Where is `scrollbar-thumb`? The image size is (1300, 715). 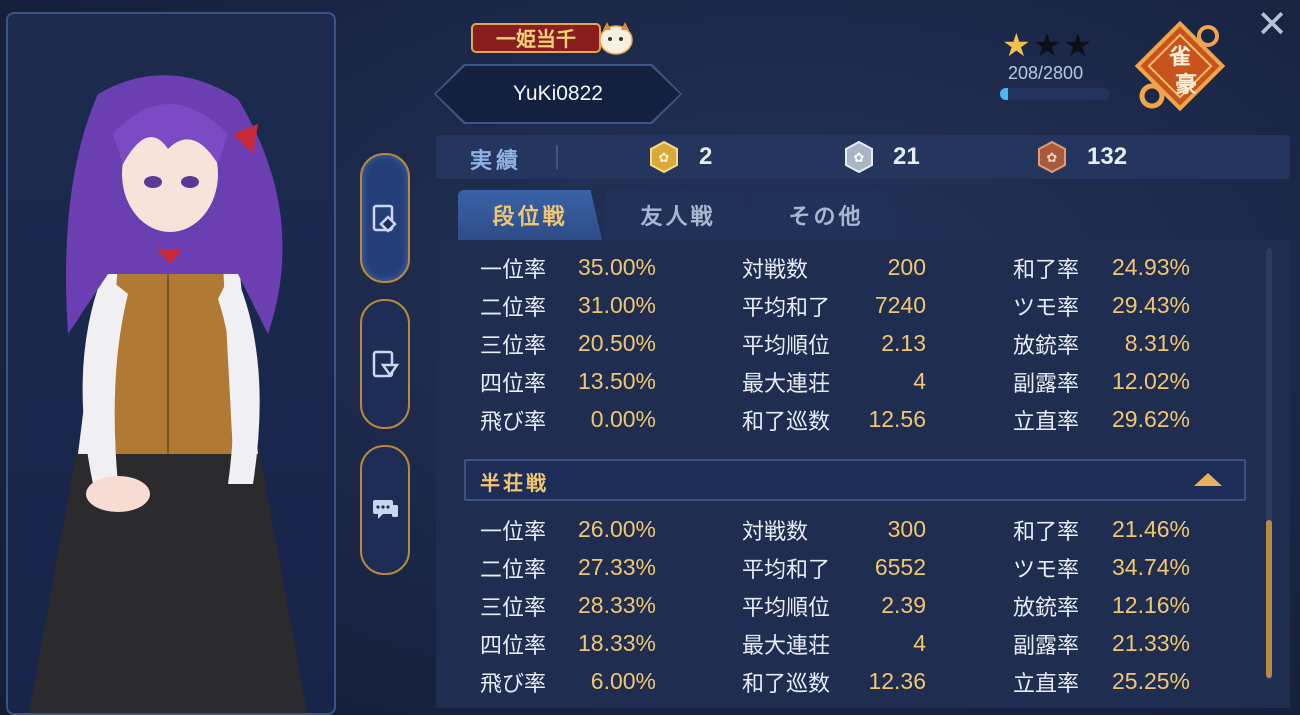 scrollbar-thumb is located at coordinates (1269, 599).